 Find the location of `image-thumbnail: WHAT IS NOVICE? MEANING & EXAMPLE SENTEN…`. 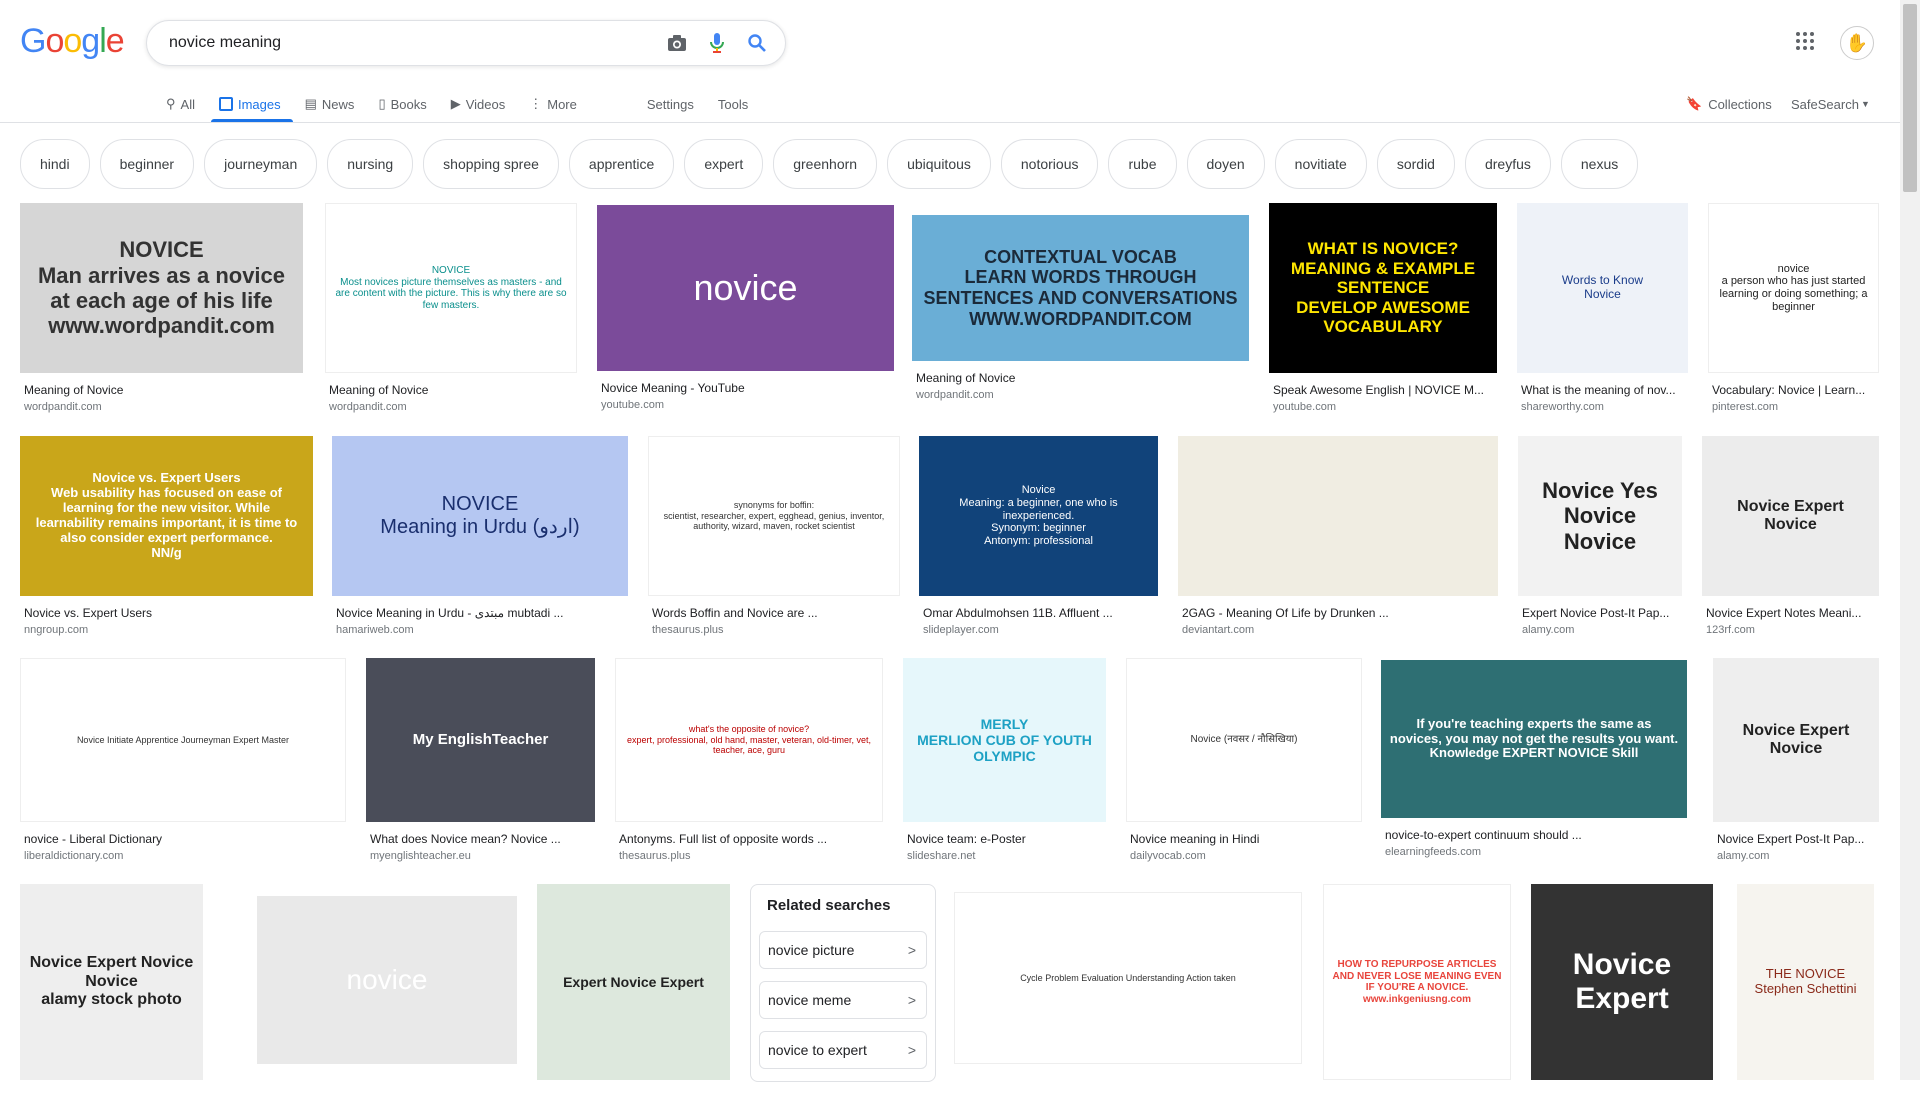

image-thumbnail: WHAT IS NOVICE? MEANING & EXAMPLE SENTEN… is located at coordinates (1383, 288).